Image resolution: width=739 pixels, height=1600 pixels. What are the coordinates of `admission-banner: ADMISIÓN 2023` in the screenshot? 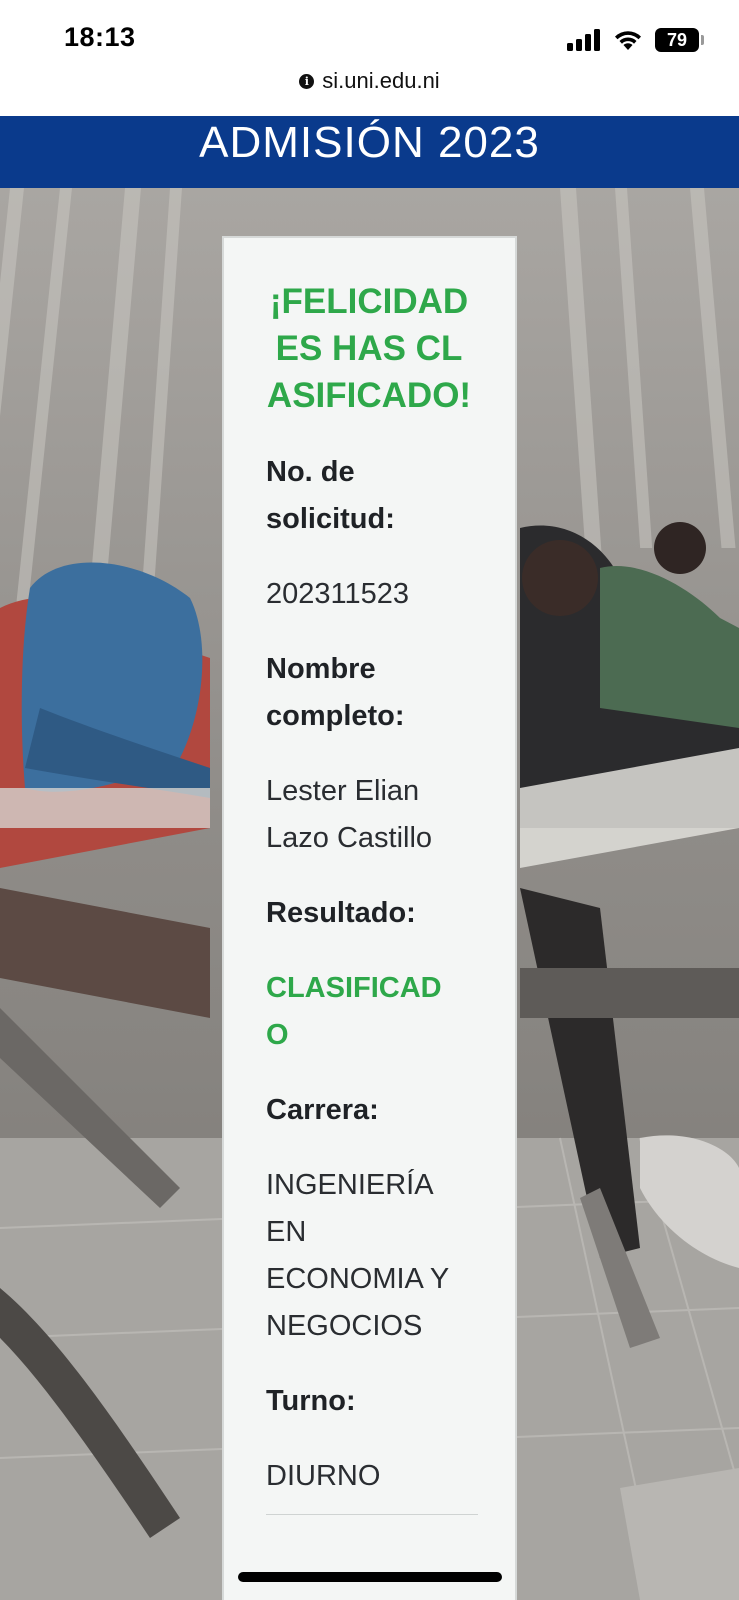 It's located at (369, 152).